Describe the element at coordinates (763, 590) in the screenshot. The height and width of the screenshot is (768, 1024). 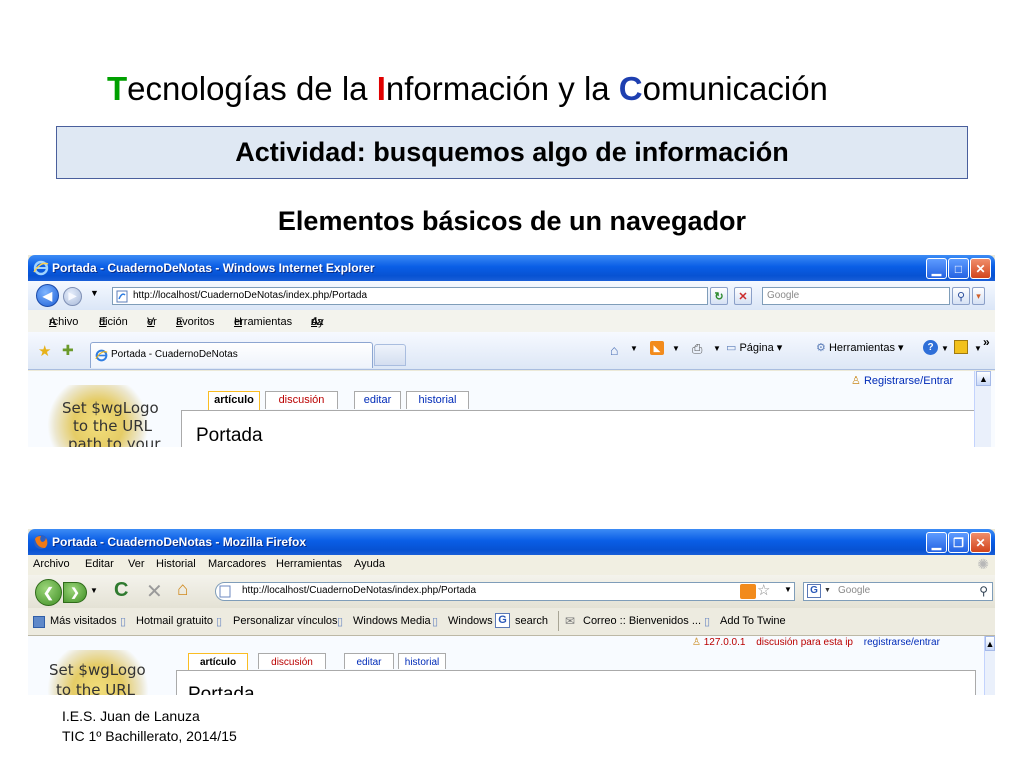
I see `star-icon: ☆` at that location.